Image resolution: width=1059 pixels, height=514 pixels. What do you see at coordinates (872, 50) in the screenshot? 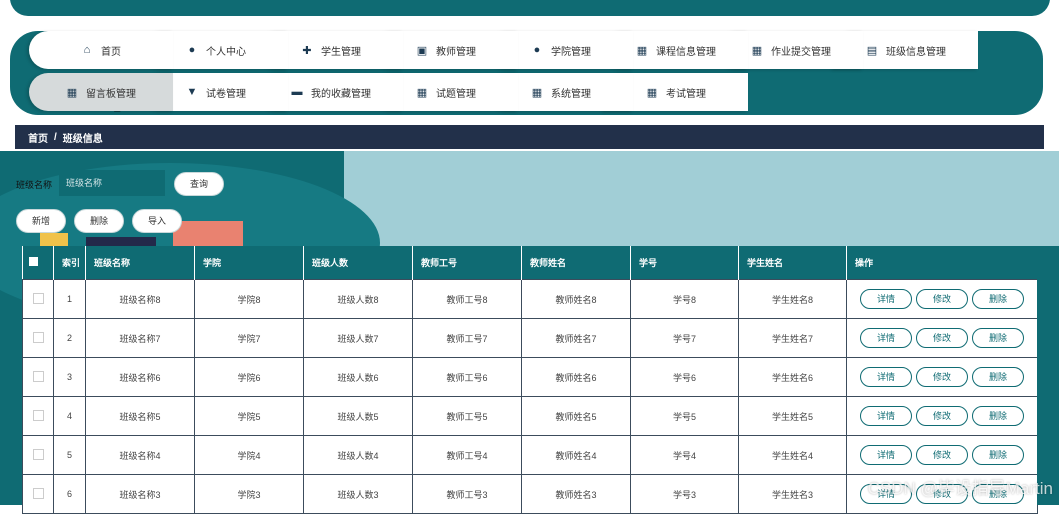
I see `clipboard-icon: ▤` at bounding box center [872, 50].